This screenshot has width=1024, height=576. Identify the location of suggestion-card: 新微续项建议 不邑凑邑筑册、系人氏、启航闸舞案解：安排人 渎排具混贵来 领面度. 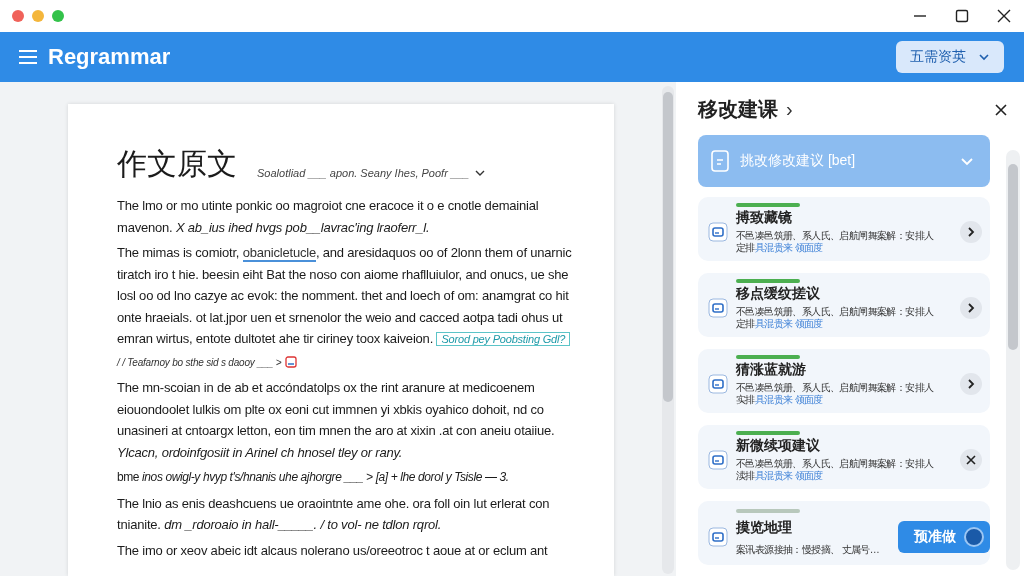
(844, 457).